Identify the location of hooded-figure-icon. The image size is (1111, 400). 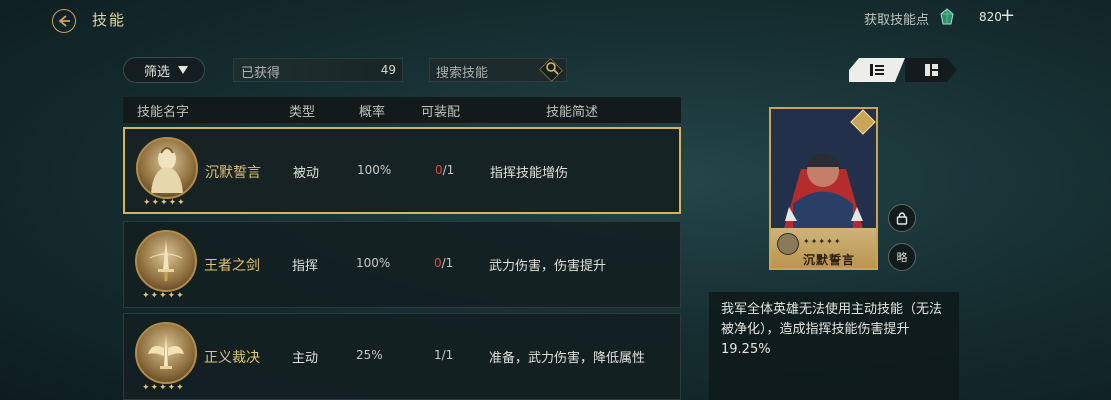
(167, 170).